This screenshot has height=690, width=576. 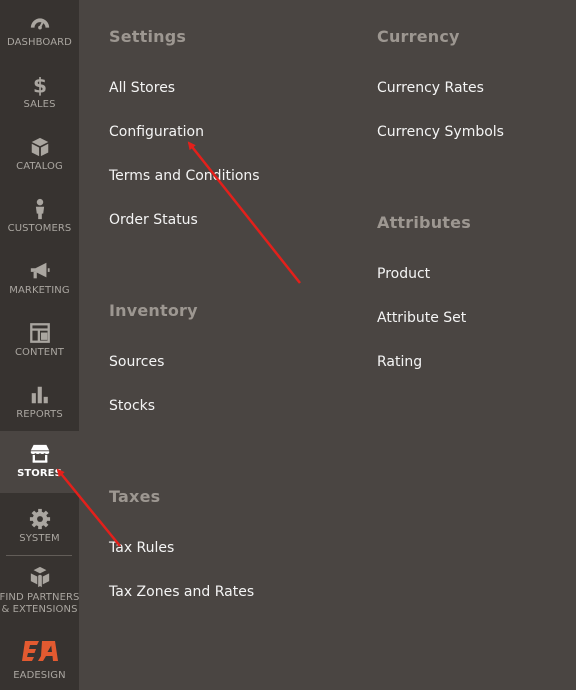 What do you see at coordinates (39, 31) in the screenshot?
I see `nav-dashboard: DASHBOARD` at bounding box center [39, 31].